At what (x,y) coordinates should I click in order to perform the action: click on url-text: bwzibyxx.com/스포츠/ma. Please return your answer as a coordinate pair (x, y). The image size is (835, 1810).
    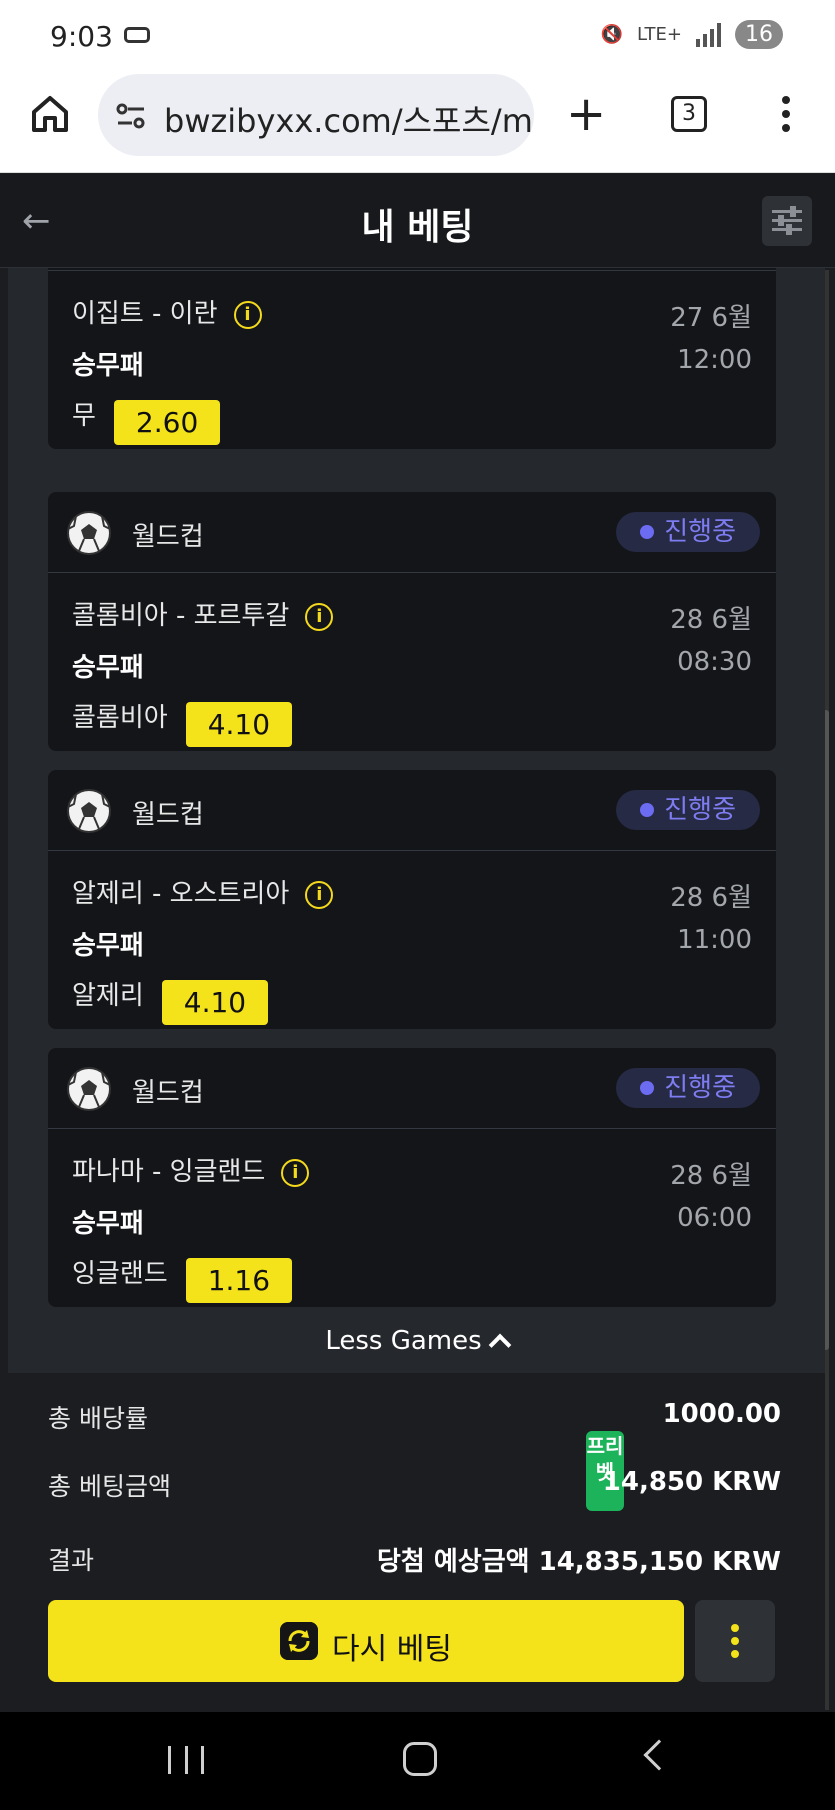
    Looking at the image, I should click on (349, 121).